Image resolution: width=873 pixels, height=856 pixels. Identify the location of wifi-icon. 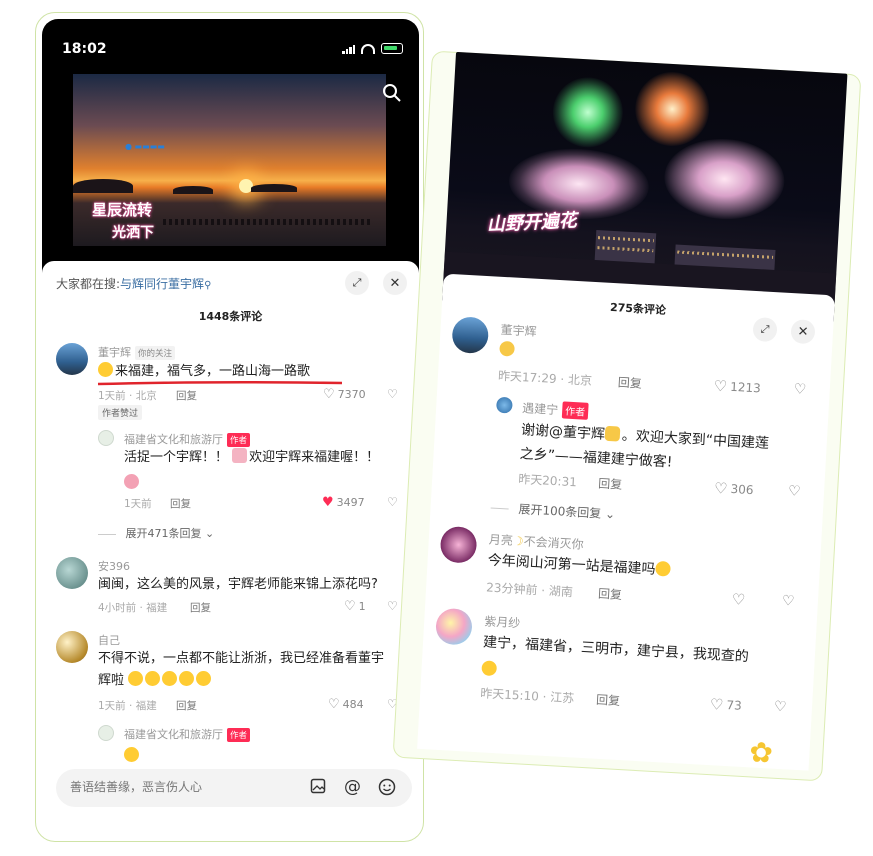
(368, 48).